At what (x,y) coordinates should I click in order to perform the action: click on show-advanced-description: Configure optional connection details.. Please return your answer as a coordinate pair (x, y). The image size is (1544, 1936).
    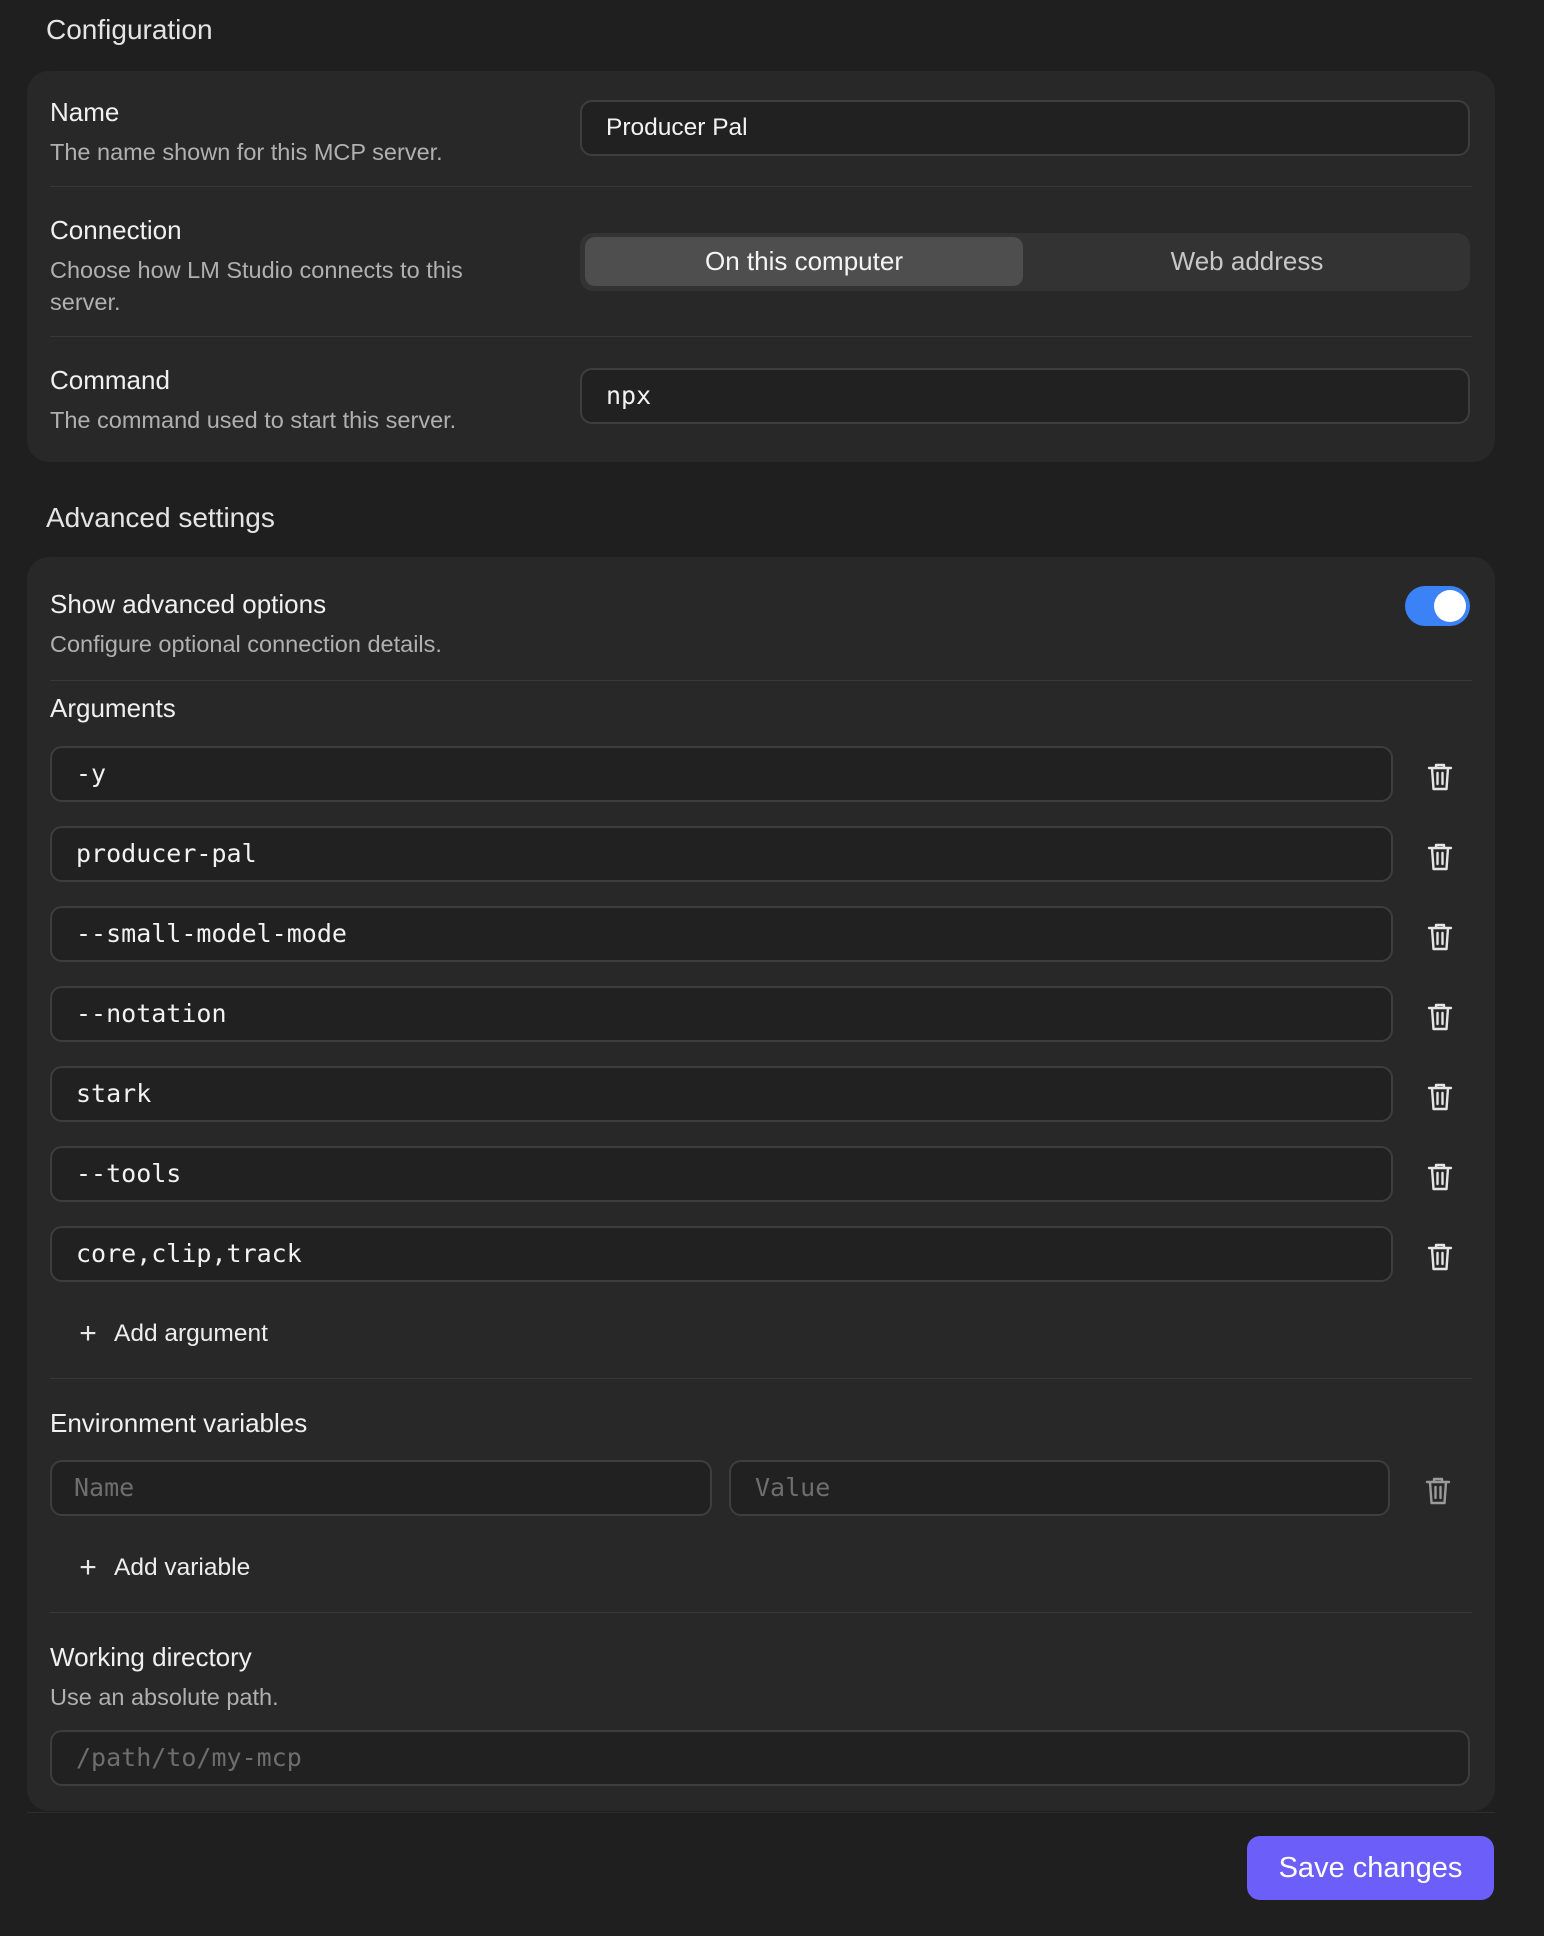
    Looking at the image, I should click on (246, 644).